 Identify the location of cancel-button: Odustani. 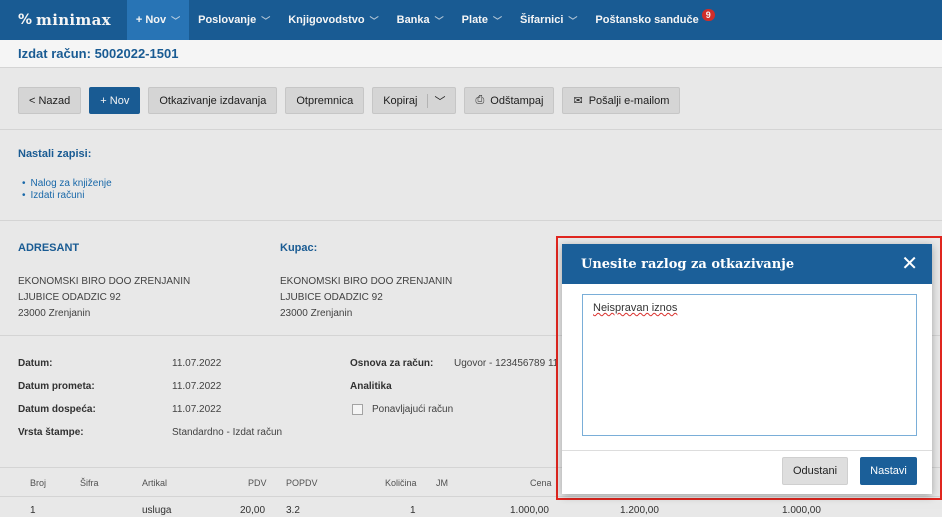
(815, 471).